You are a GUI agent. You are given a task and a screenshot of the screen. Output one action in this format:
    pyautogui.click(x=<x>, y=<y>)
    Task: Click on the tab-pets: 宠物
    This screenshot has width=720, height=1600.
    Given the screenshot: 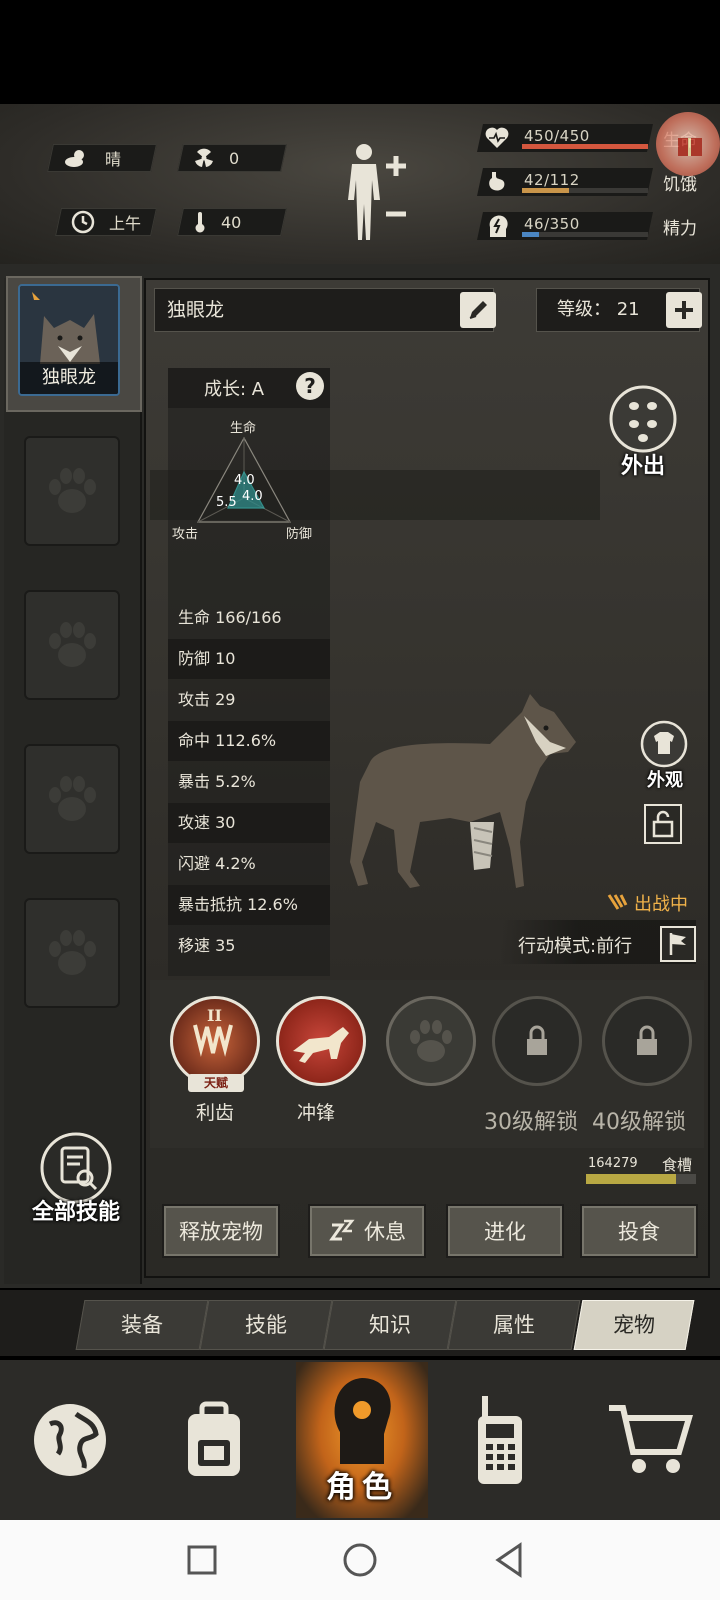 What is the action you would take?
    pyautogui.click(x=634, y=1325)
    